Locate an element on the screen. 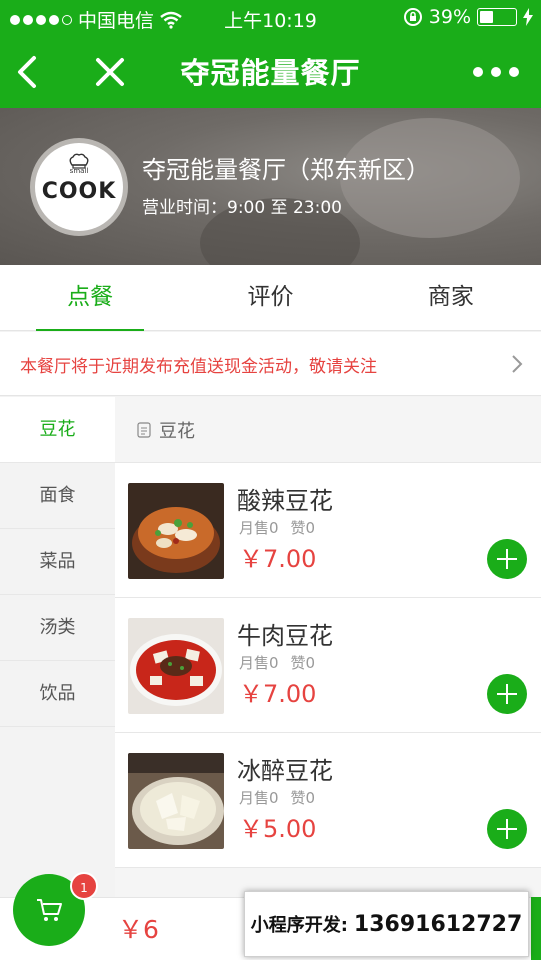 The width and height of the screenshot is (541, 960). notice-text: 本餐厅将于近期发布充值送现金活动，敬请关注 is located at coordinates (198, 367).